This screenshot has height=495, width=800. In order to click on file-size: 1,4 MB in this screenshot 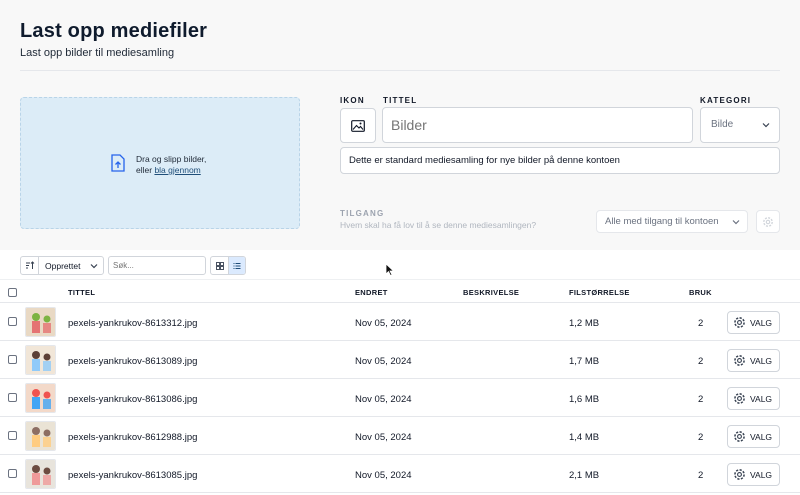, I will do `click(584, 437)`.